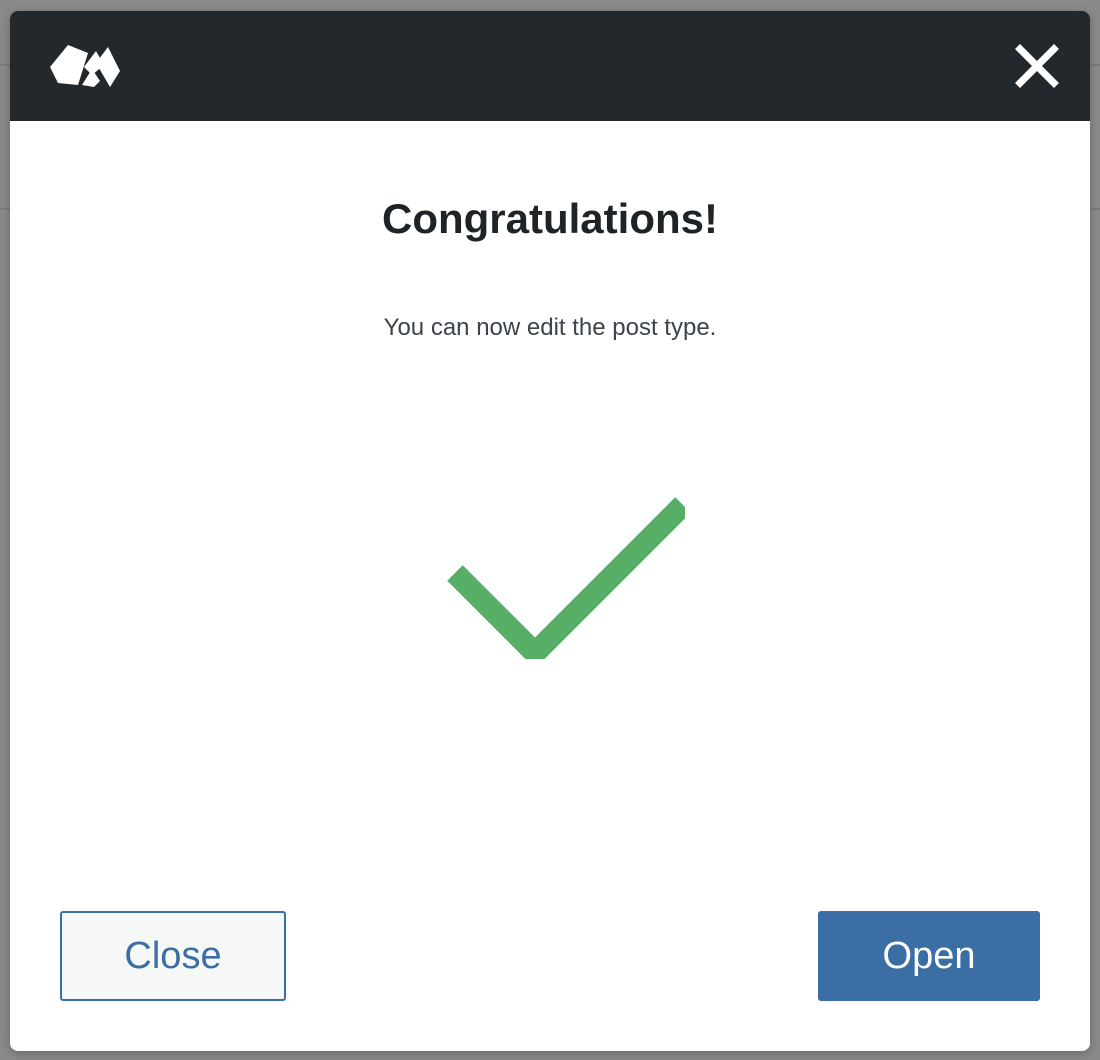 The height and width of the screenshot is (1060, 1100). I want to click on dialog-title: Congratulations!, so click(550, 218).